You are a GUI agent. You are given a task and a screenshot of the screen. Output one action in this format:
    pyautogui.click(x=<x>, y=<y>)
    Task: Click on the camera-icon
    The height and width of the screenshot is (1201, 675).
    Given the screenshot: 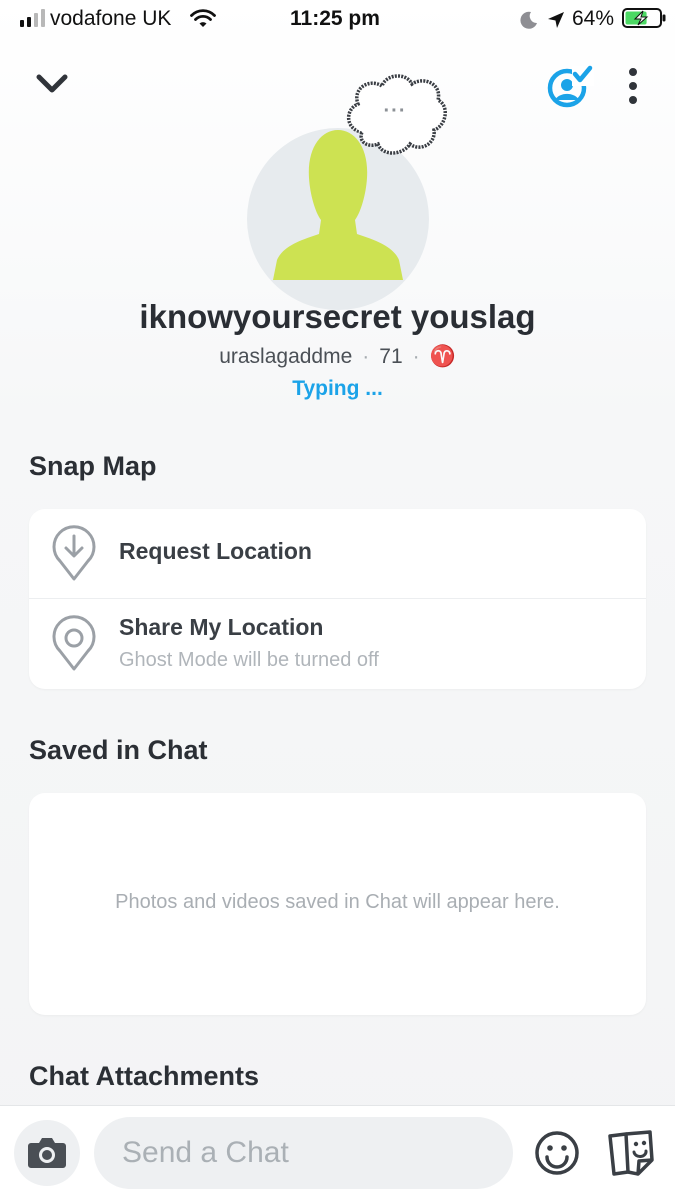 What is the action you would take?
    pyautogui.click(x=47, y=1153)
    